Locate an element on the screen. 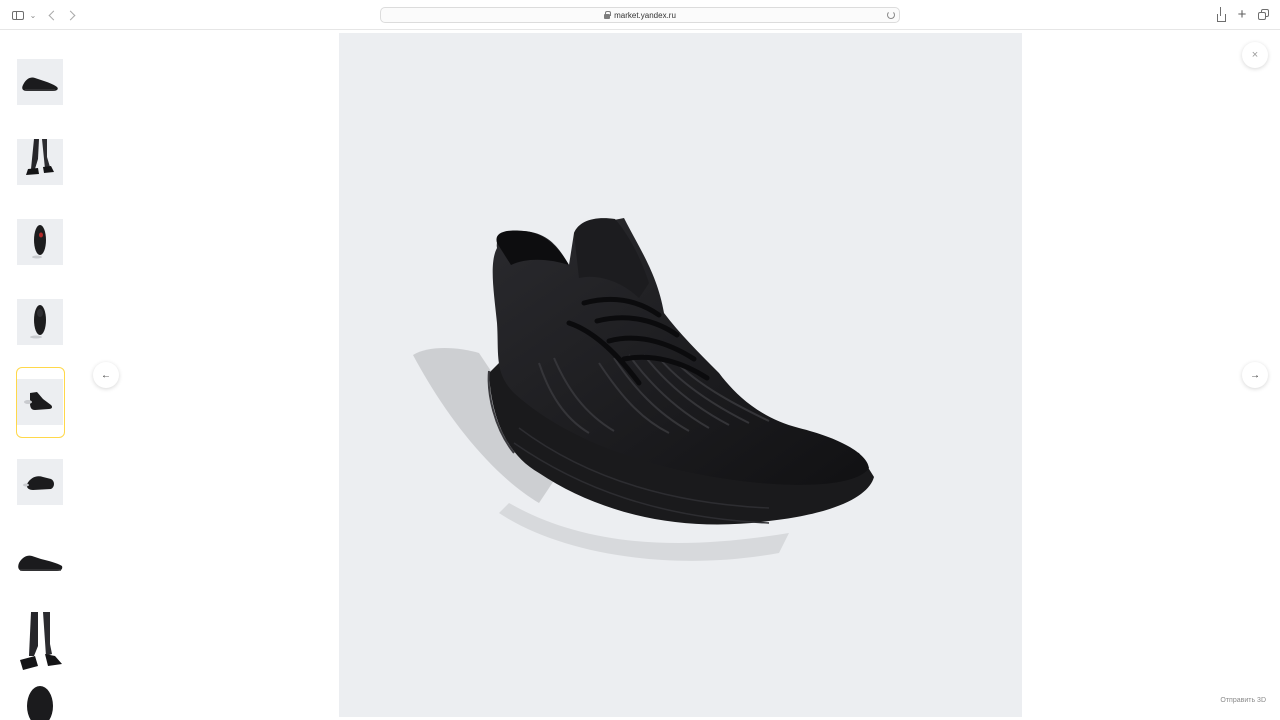 Image resolution: width=1280 pixels, height=720 pixels. url-text: market.yandex.ru is located at coordinates (645, 15).